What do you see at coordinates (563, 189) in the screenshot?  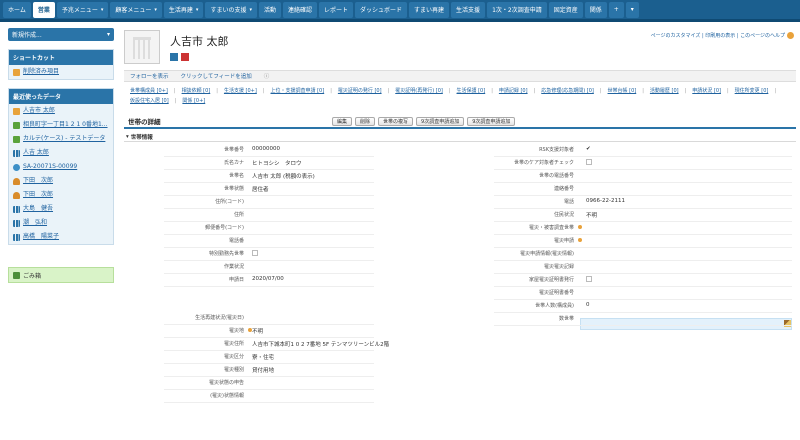 I see `field-label: 連絡番号` at bounding box center [563, 189].